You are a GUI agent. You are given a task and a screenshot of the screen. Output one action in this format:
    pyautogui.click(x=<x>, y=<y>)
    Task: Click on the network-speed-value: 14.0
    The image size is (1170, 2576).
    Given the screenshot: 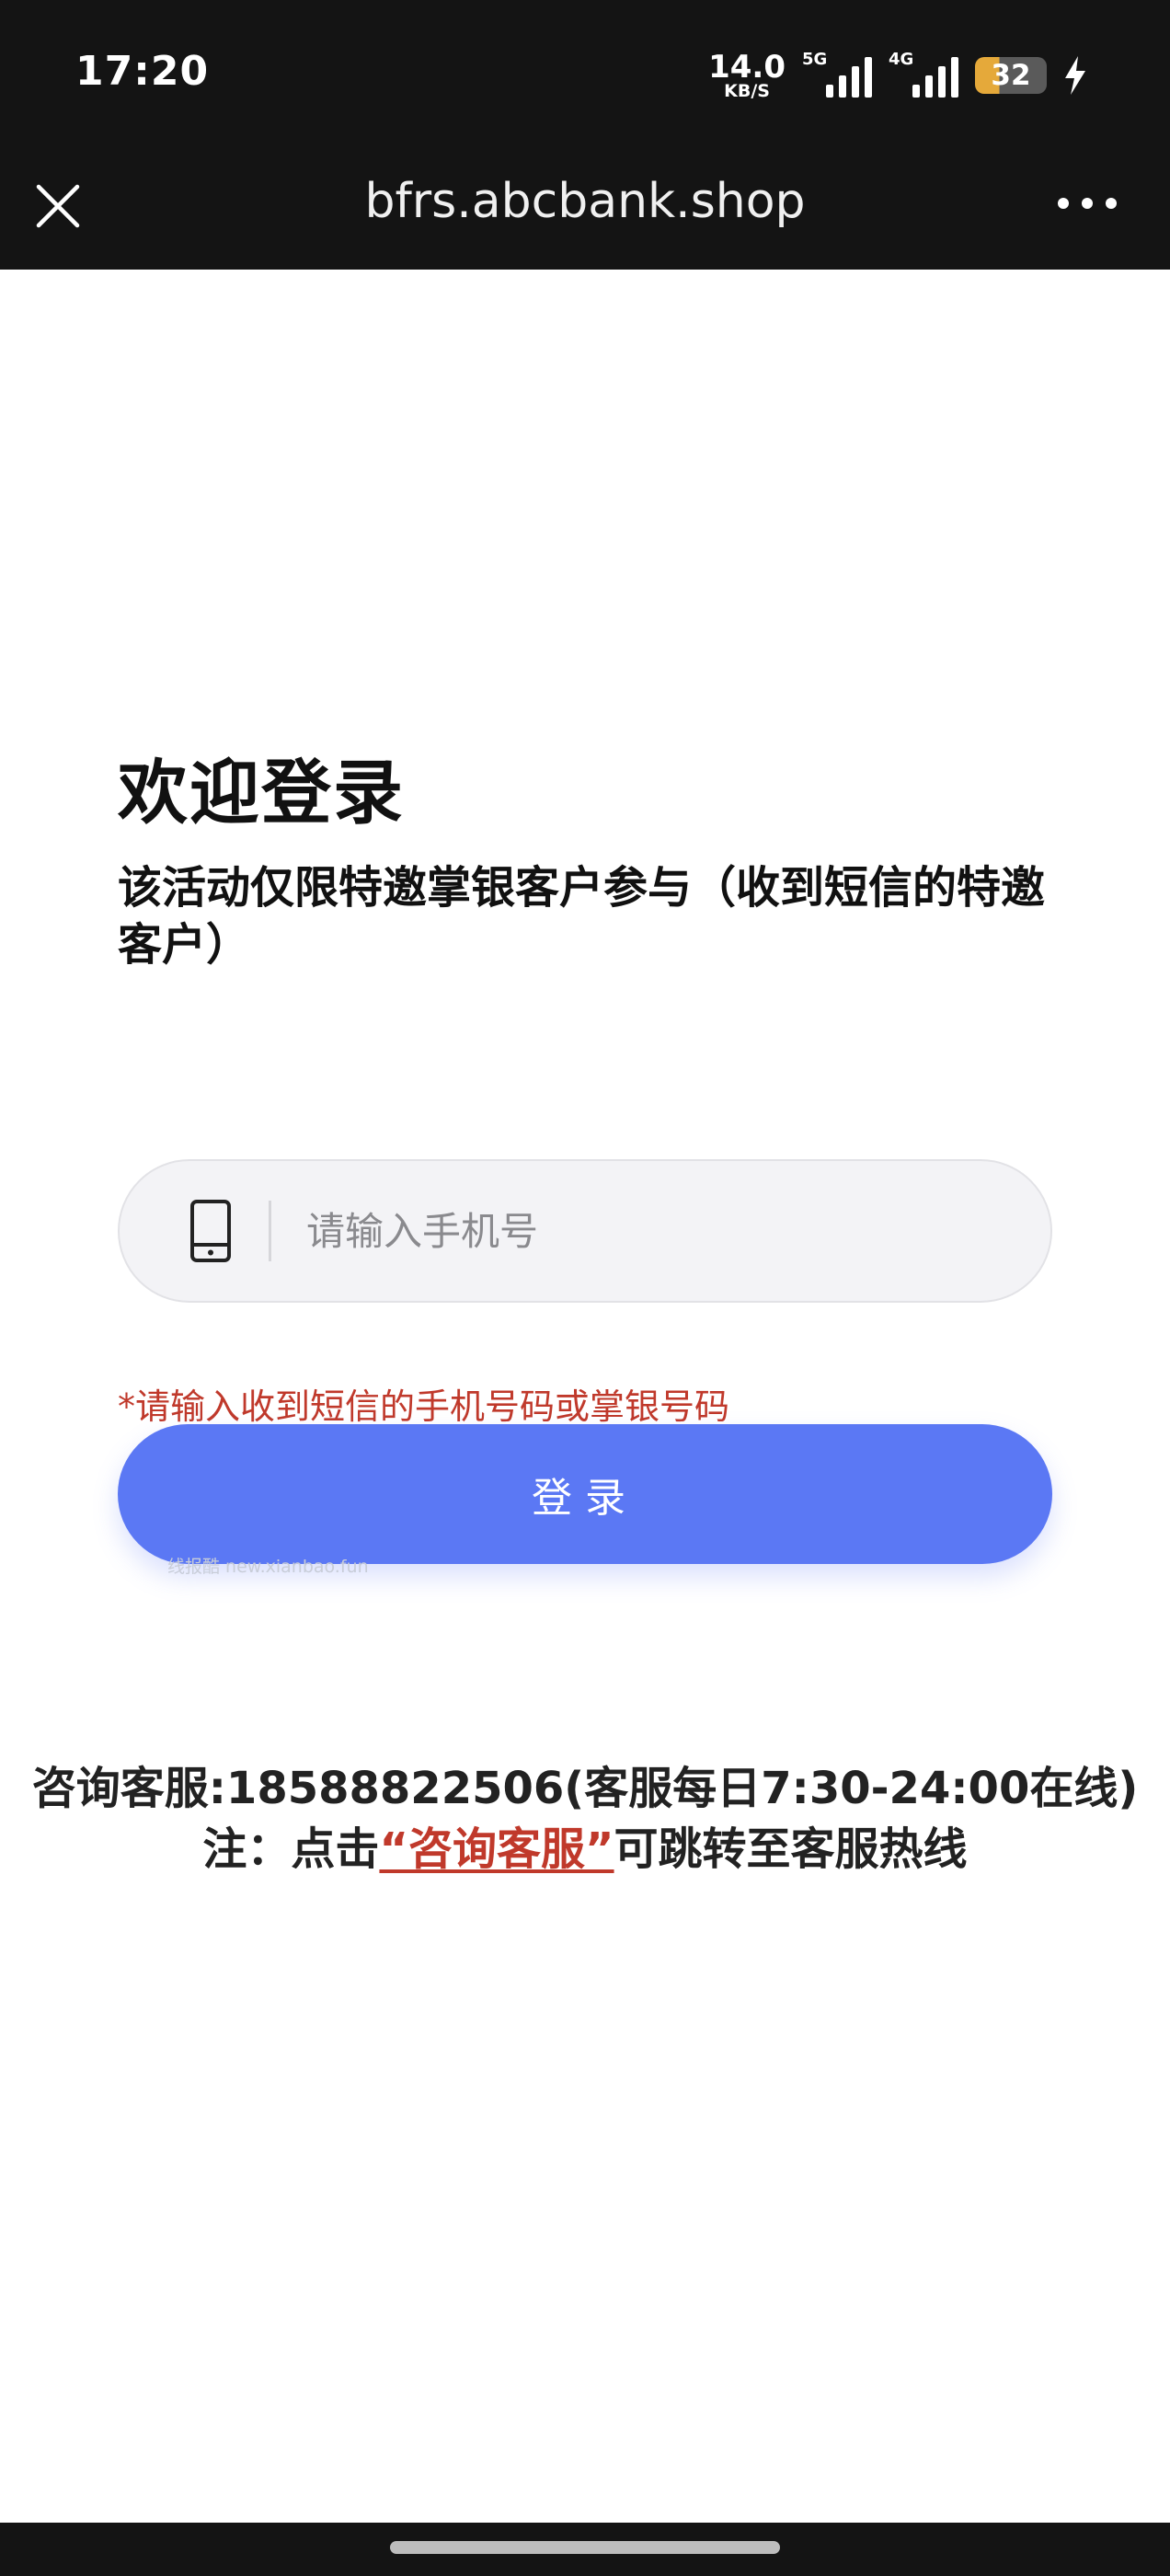 What is the action you would take?
    pyautogui.click(x=747, y=67)
    